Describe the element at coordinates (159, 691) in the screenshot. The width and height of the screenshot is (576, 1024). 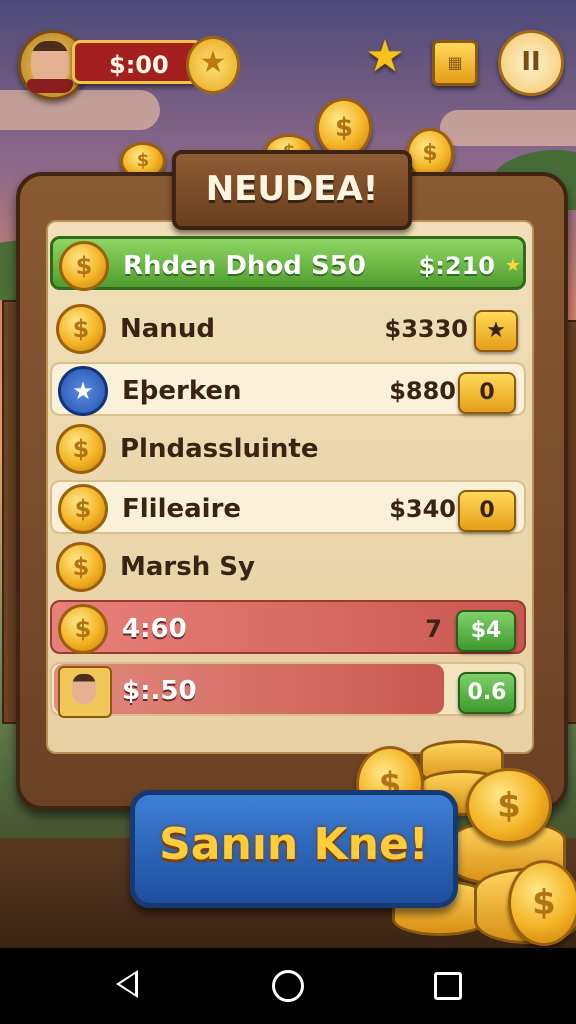
I see `player-score: $:.50` at that location.